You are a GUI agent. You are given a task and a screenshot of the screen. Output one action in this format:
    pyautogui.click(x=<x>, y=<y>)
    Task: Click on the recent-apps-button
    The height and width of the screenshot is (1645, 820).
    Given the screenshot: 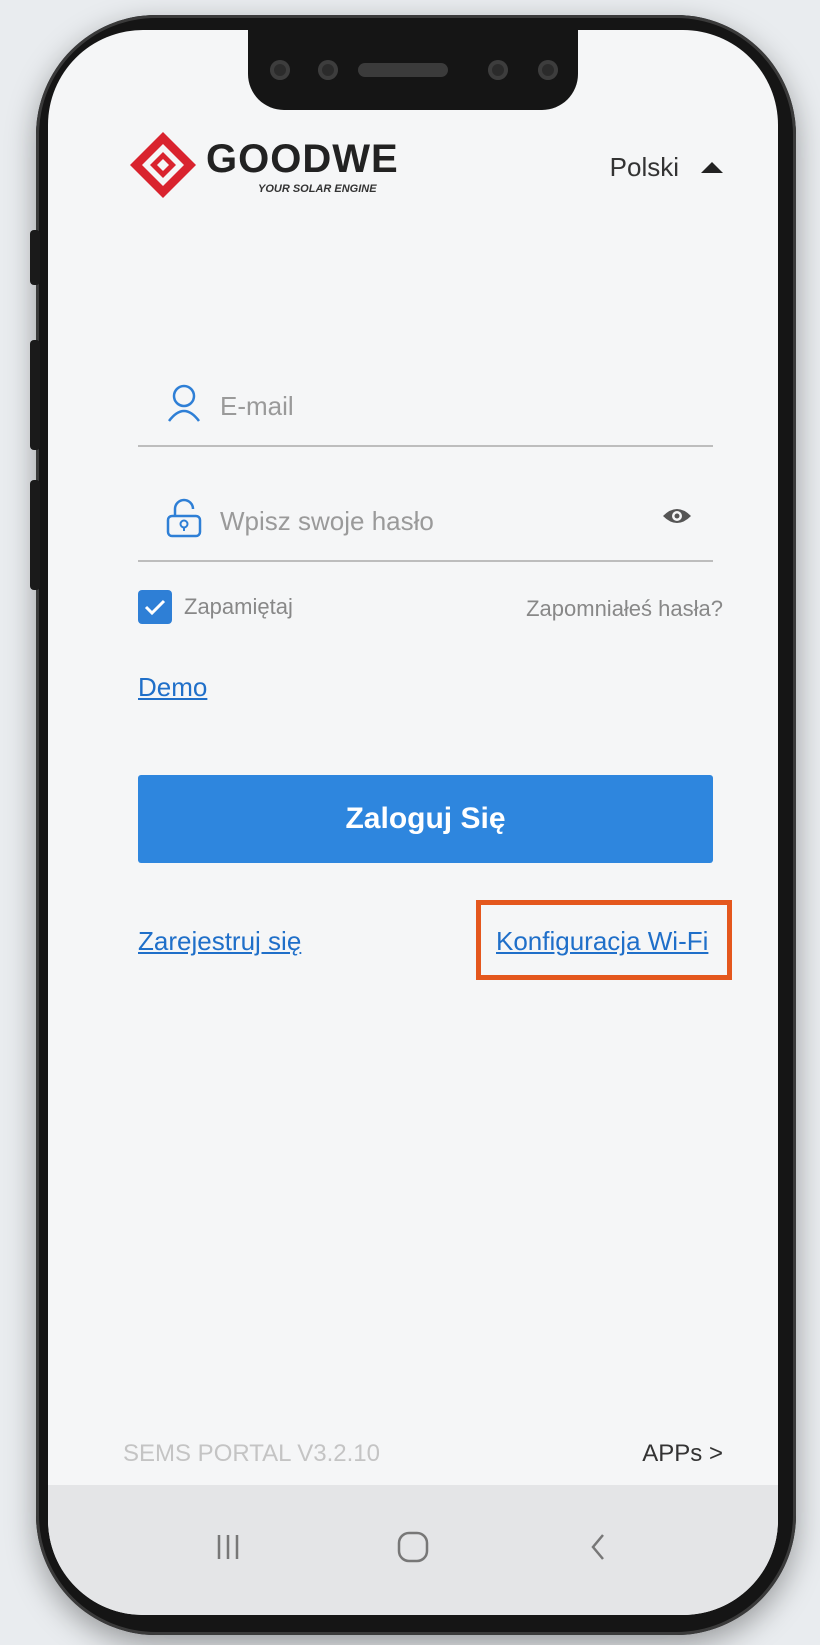 What is the action you would take?
    pyautogui.click(x=228, y=1547)
    